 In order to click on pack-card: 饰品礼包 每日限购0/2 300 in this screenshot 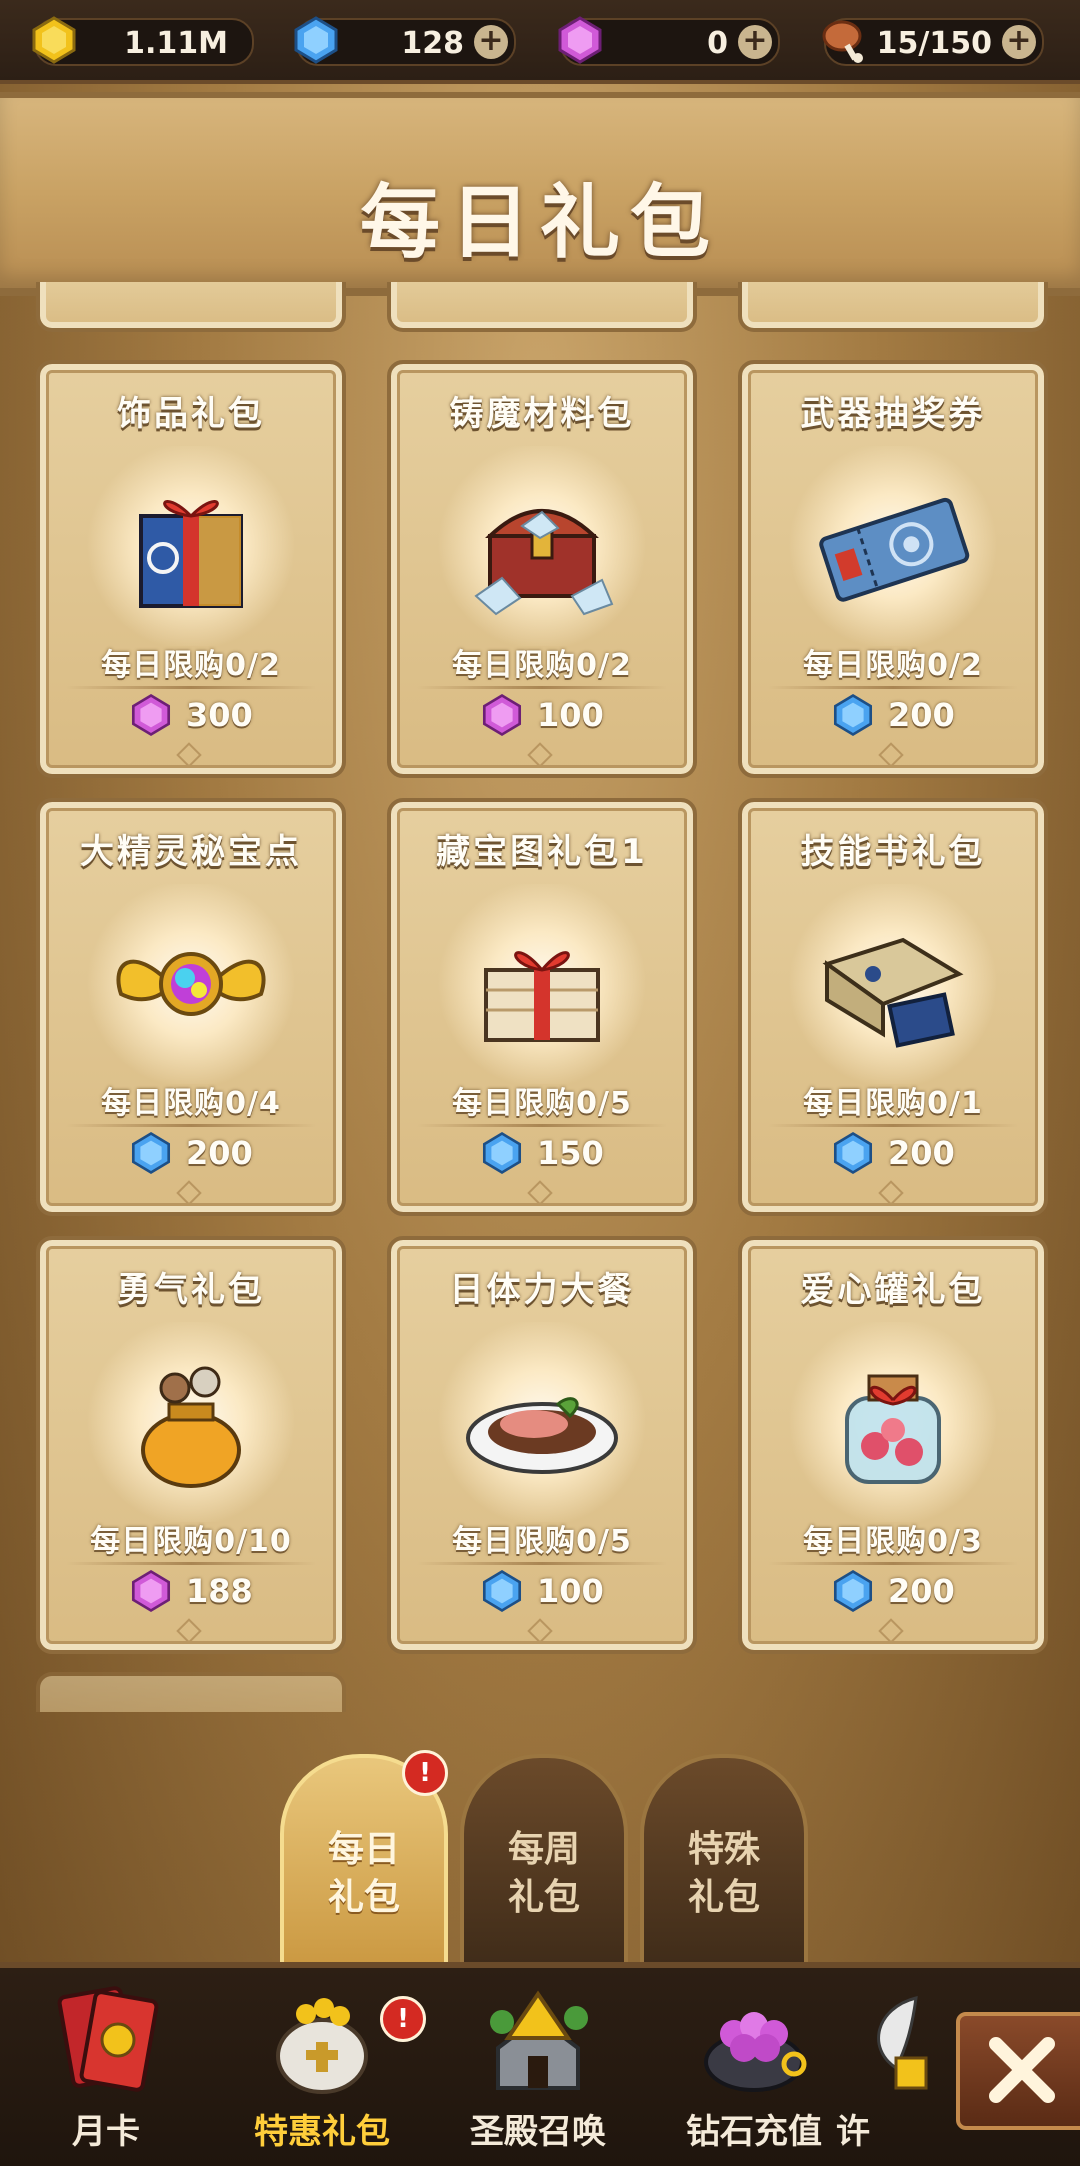, I will do `click(191, 569)`.